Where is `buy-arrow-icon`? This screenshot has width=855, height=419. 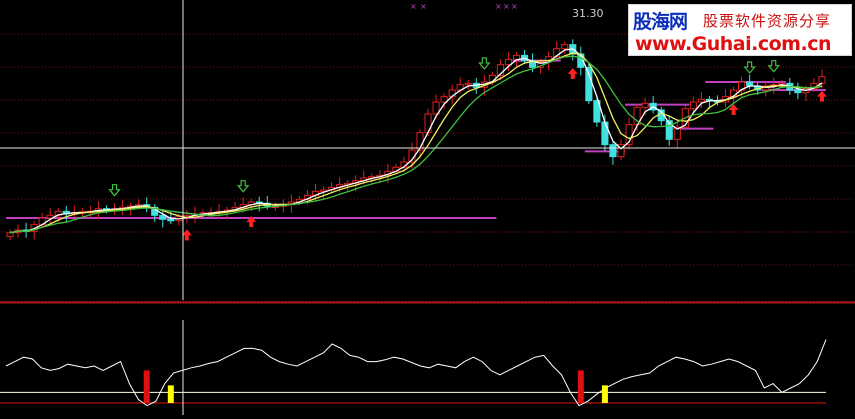
buy-arrow-icon is located at coordinates (572, 73).